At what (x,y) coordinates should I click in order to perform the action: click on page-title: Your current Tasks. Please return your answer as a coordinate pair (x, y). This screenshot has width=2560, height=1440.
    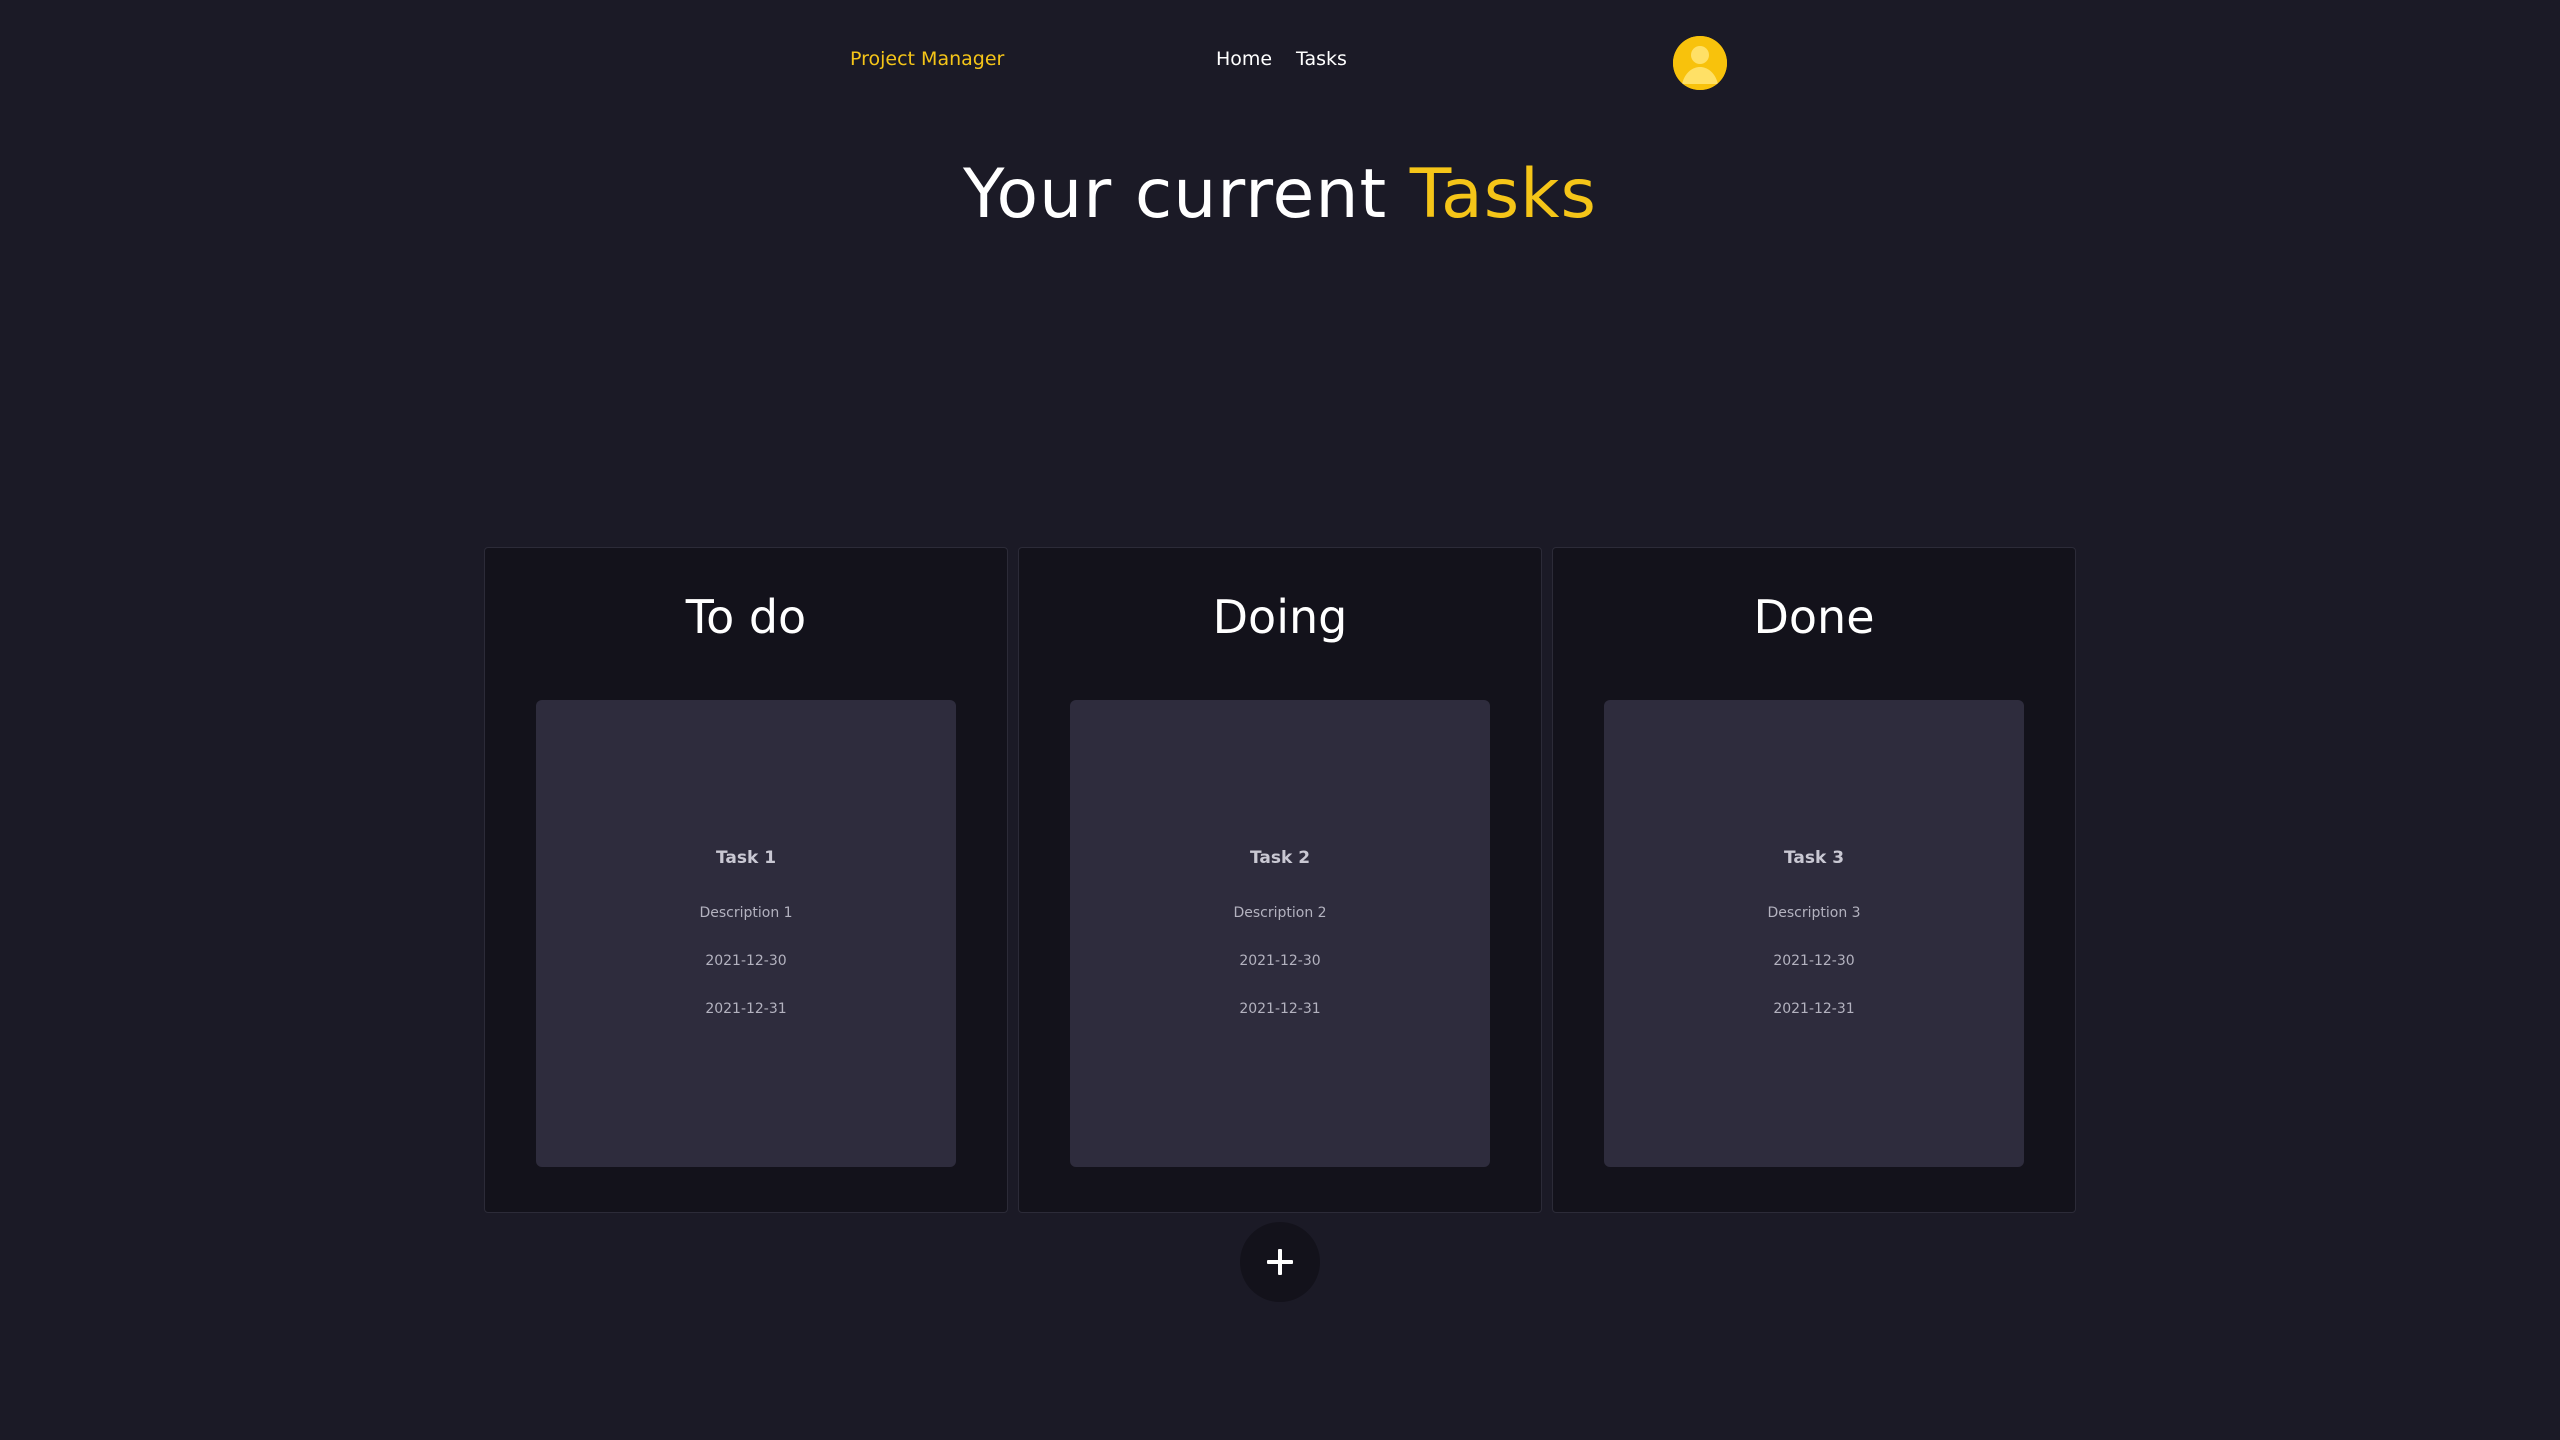
    Looking at the image, I should click on (1280, 194).